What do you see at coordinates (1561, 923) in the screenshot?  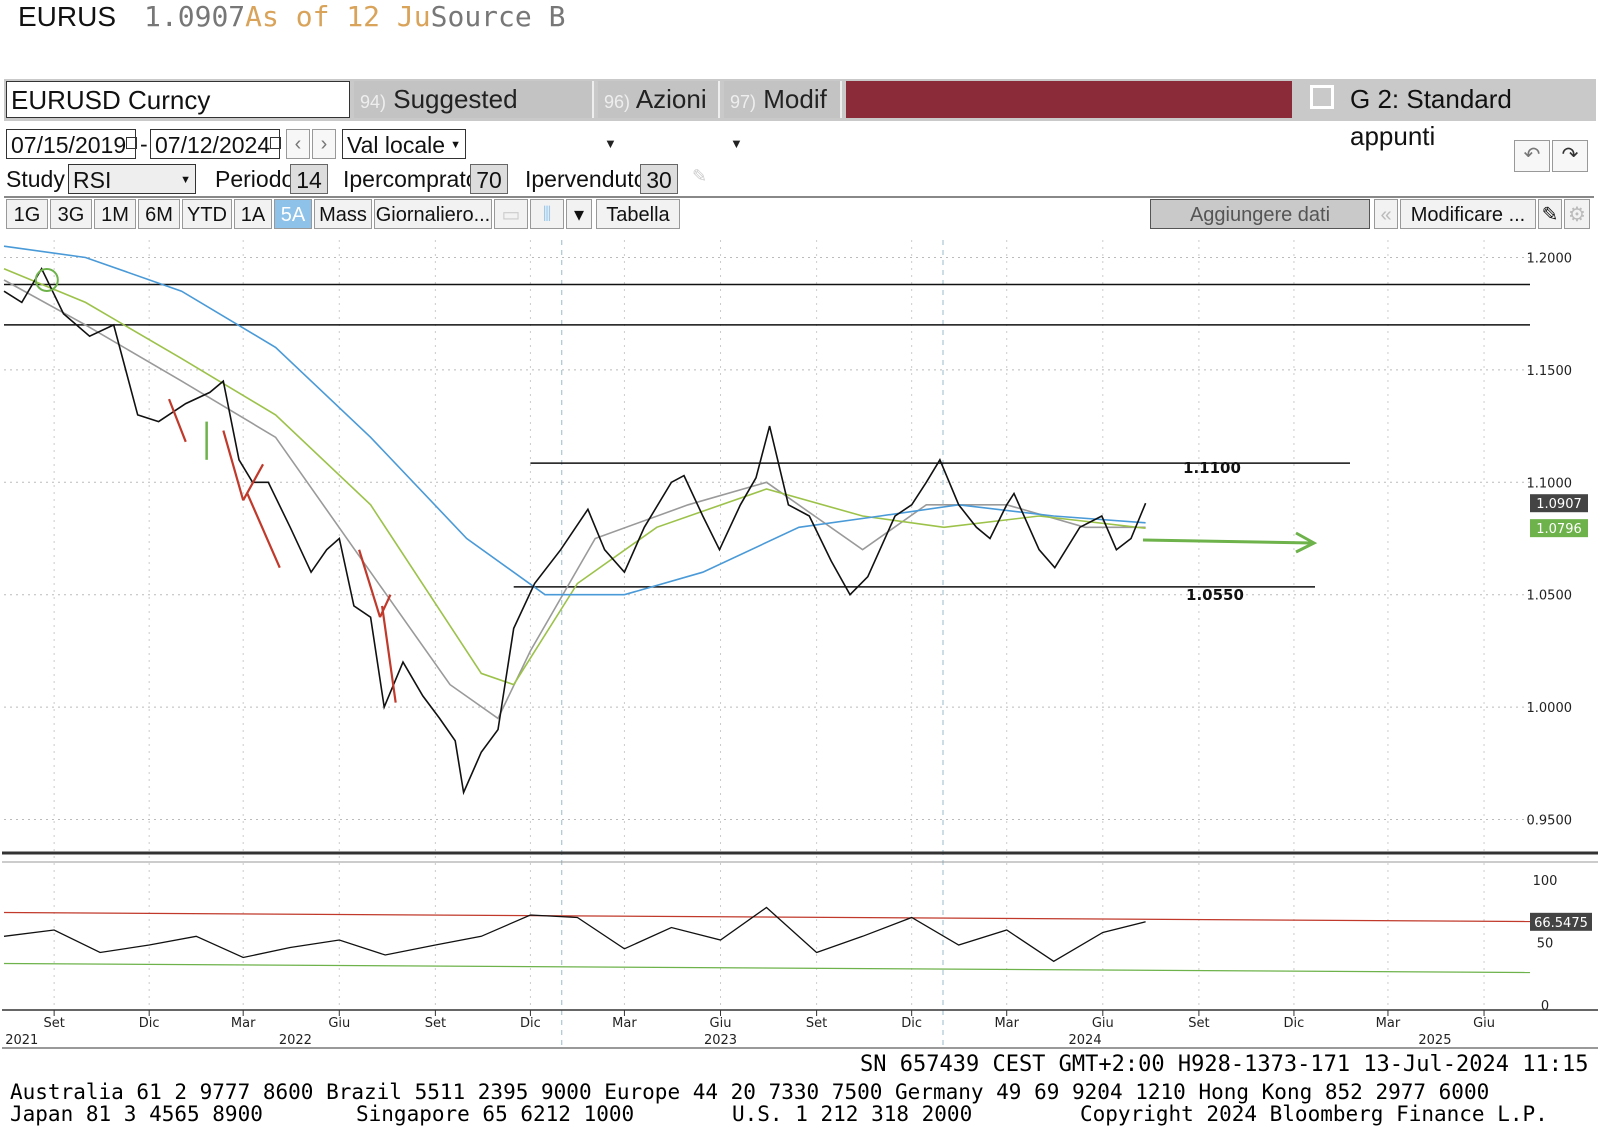 I see `rsi-last-label: 66.5475` at bounding box center [1561, 923].